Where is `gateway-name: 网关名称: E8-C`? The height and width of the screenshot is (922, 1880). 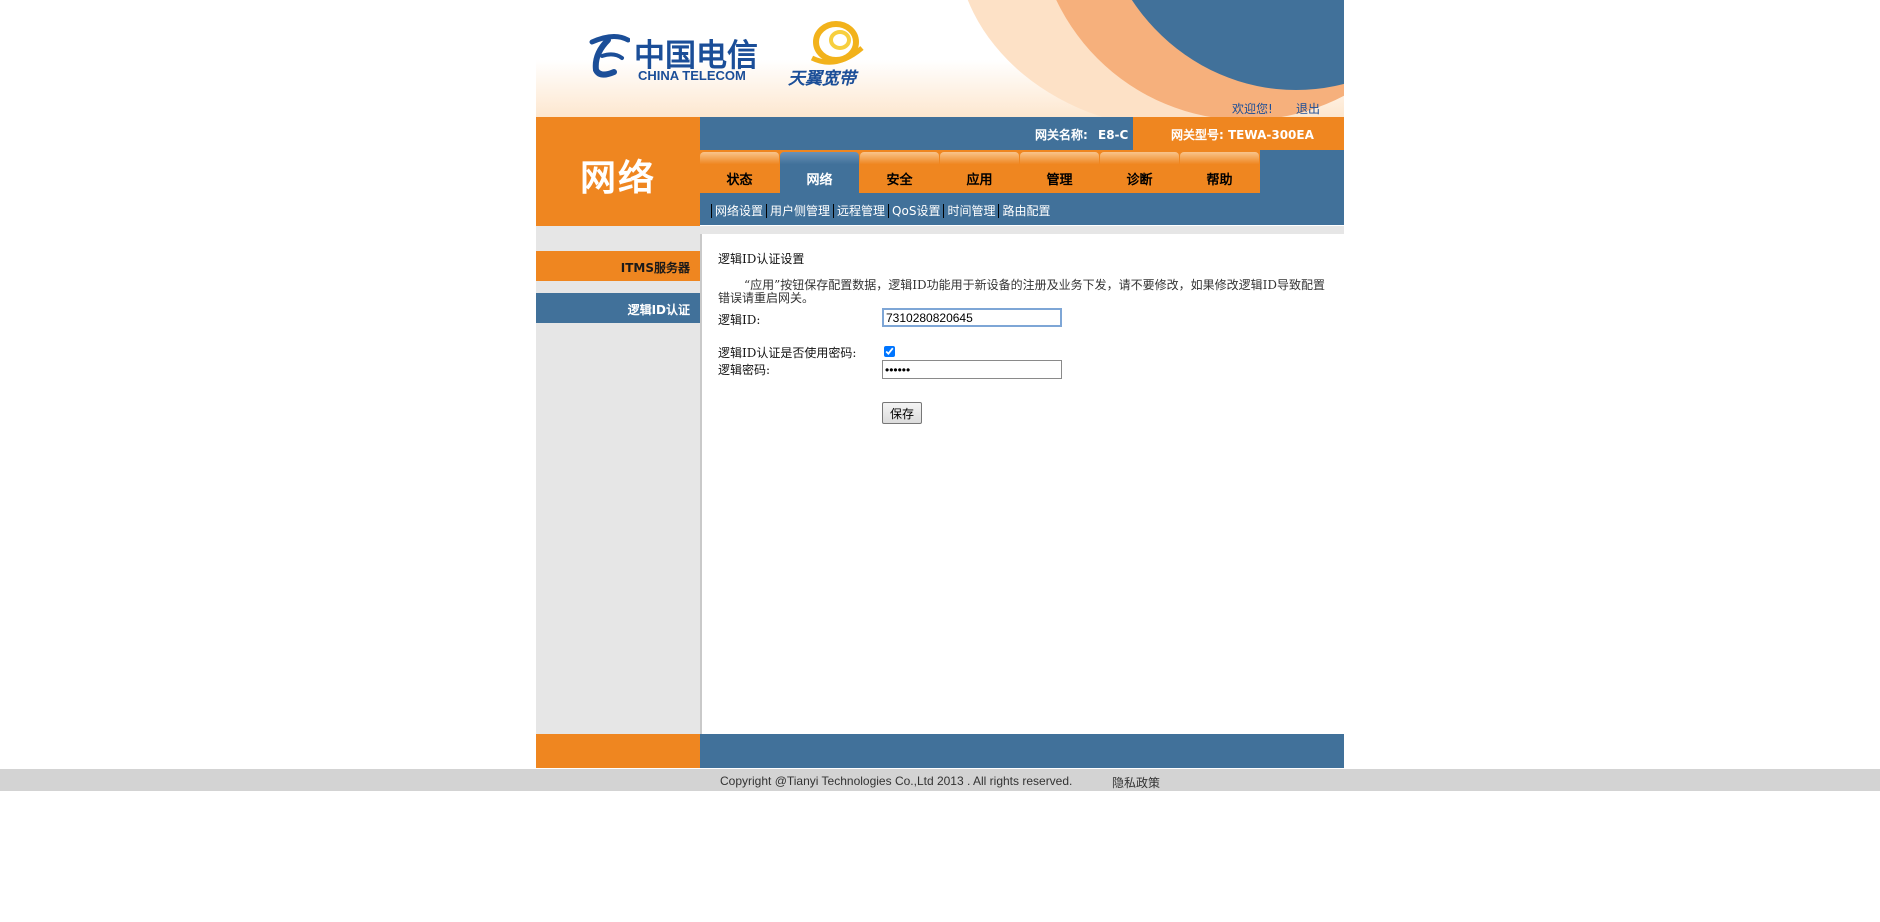
gateway-name: 网关名称: E8-C is located at coordinates (1081, 134).